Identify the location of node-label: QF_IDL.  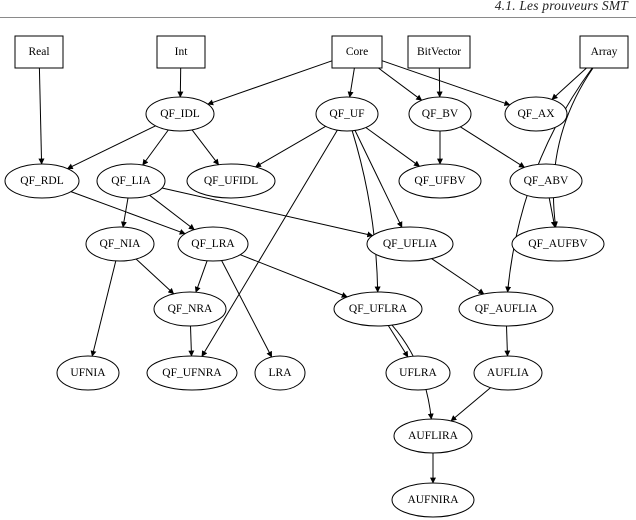
(180, 114).